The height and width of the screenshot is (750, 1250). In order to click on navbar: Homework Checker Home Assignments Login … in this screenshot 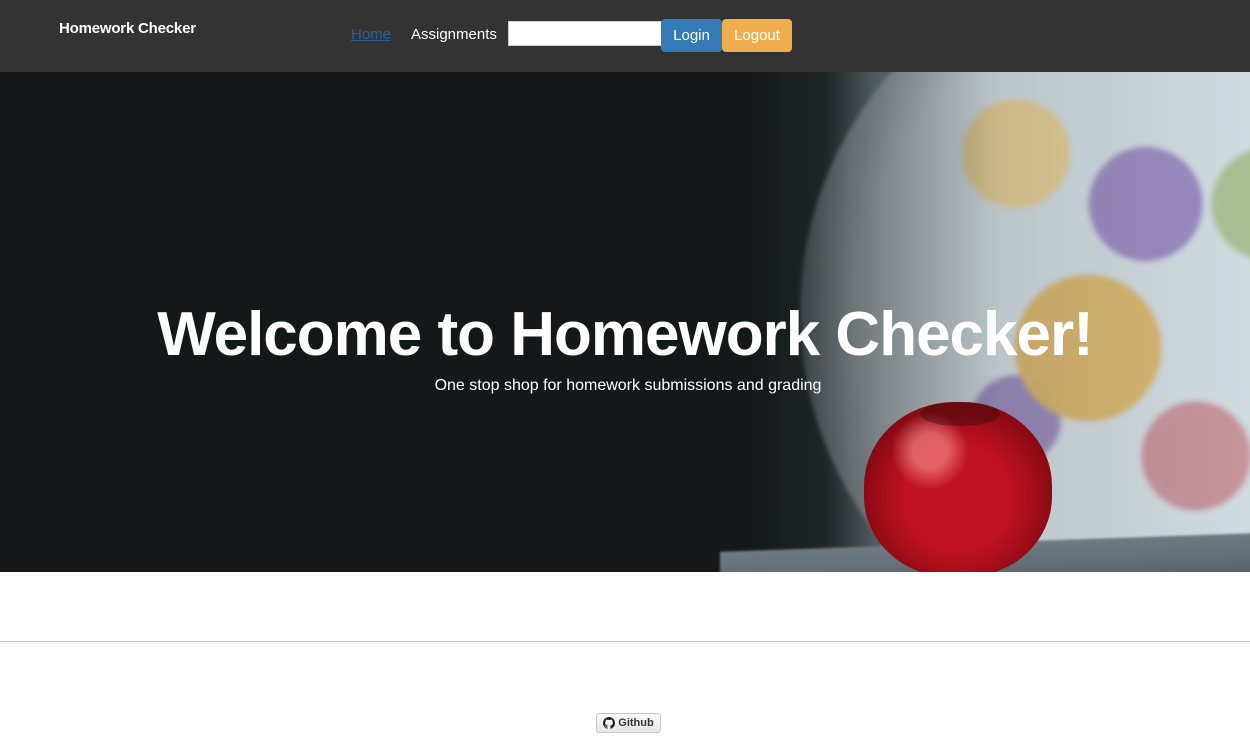, I will do `click(625, 36)`.